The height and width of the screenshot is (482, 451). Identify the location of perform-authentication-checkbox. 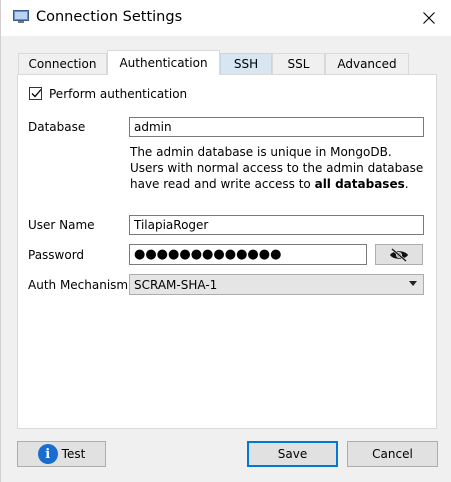
(35, 93).